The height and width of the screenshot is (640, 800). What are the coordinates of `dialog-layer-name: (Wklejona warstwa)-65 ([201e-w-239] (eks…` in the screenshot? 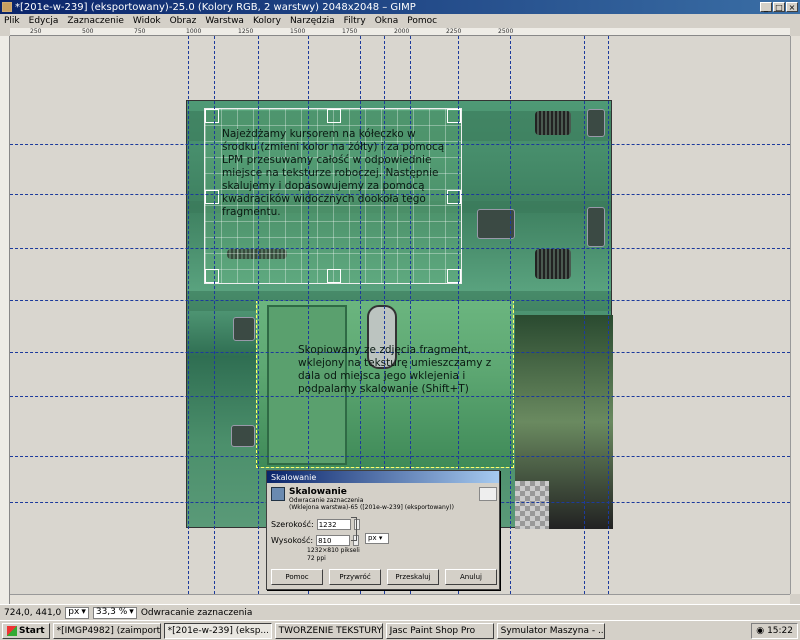 It's located at (371, 507).